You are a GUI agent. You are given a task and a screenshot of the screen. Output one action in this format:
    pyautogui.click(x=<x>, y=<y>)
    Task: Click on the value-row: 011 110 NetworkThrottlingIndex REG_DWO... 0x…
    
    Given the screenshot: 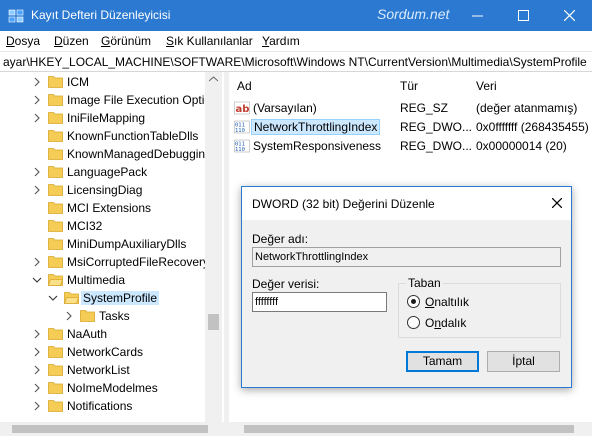 What is the action you would take?
    pyautogui.click(x=410, y=127)
    